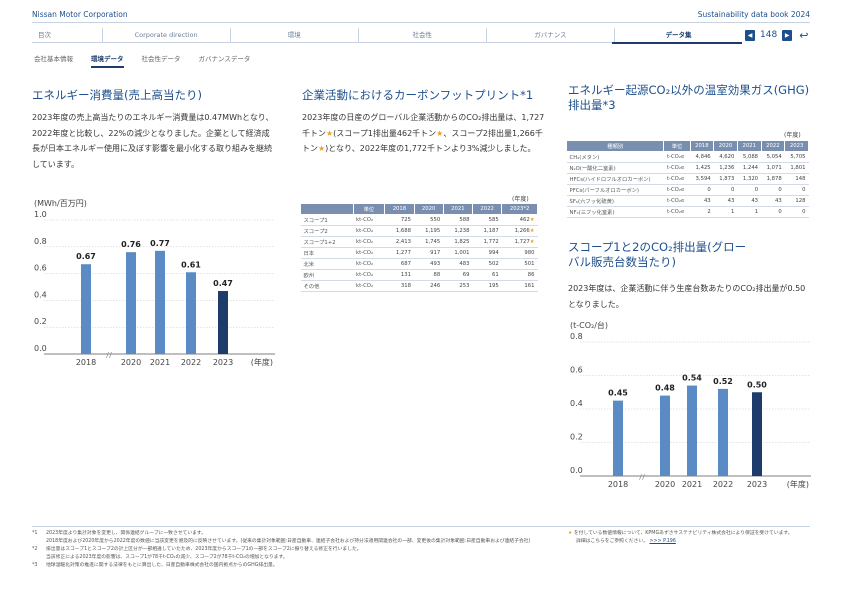  What do you see at coordinates (519, 209) in the screenshot?
I see `carbon-table-header-cell: 2023*2` at bounding box center [519, 209].